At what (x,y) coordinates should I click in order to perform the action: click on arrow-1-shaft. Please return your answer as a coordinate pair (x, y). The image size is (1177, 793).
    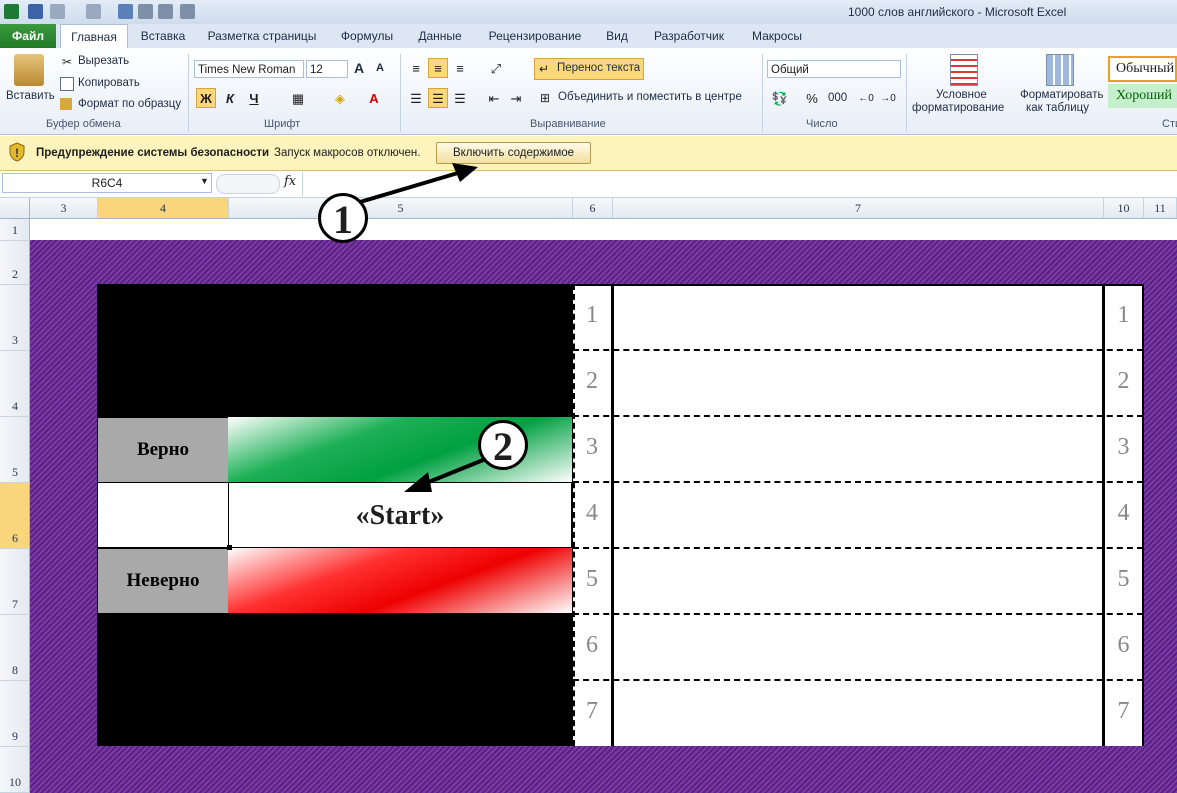
    Looking at the image, I should click on (414, 186).